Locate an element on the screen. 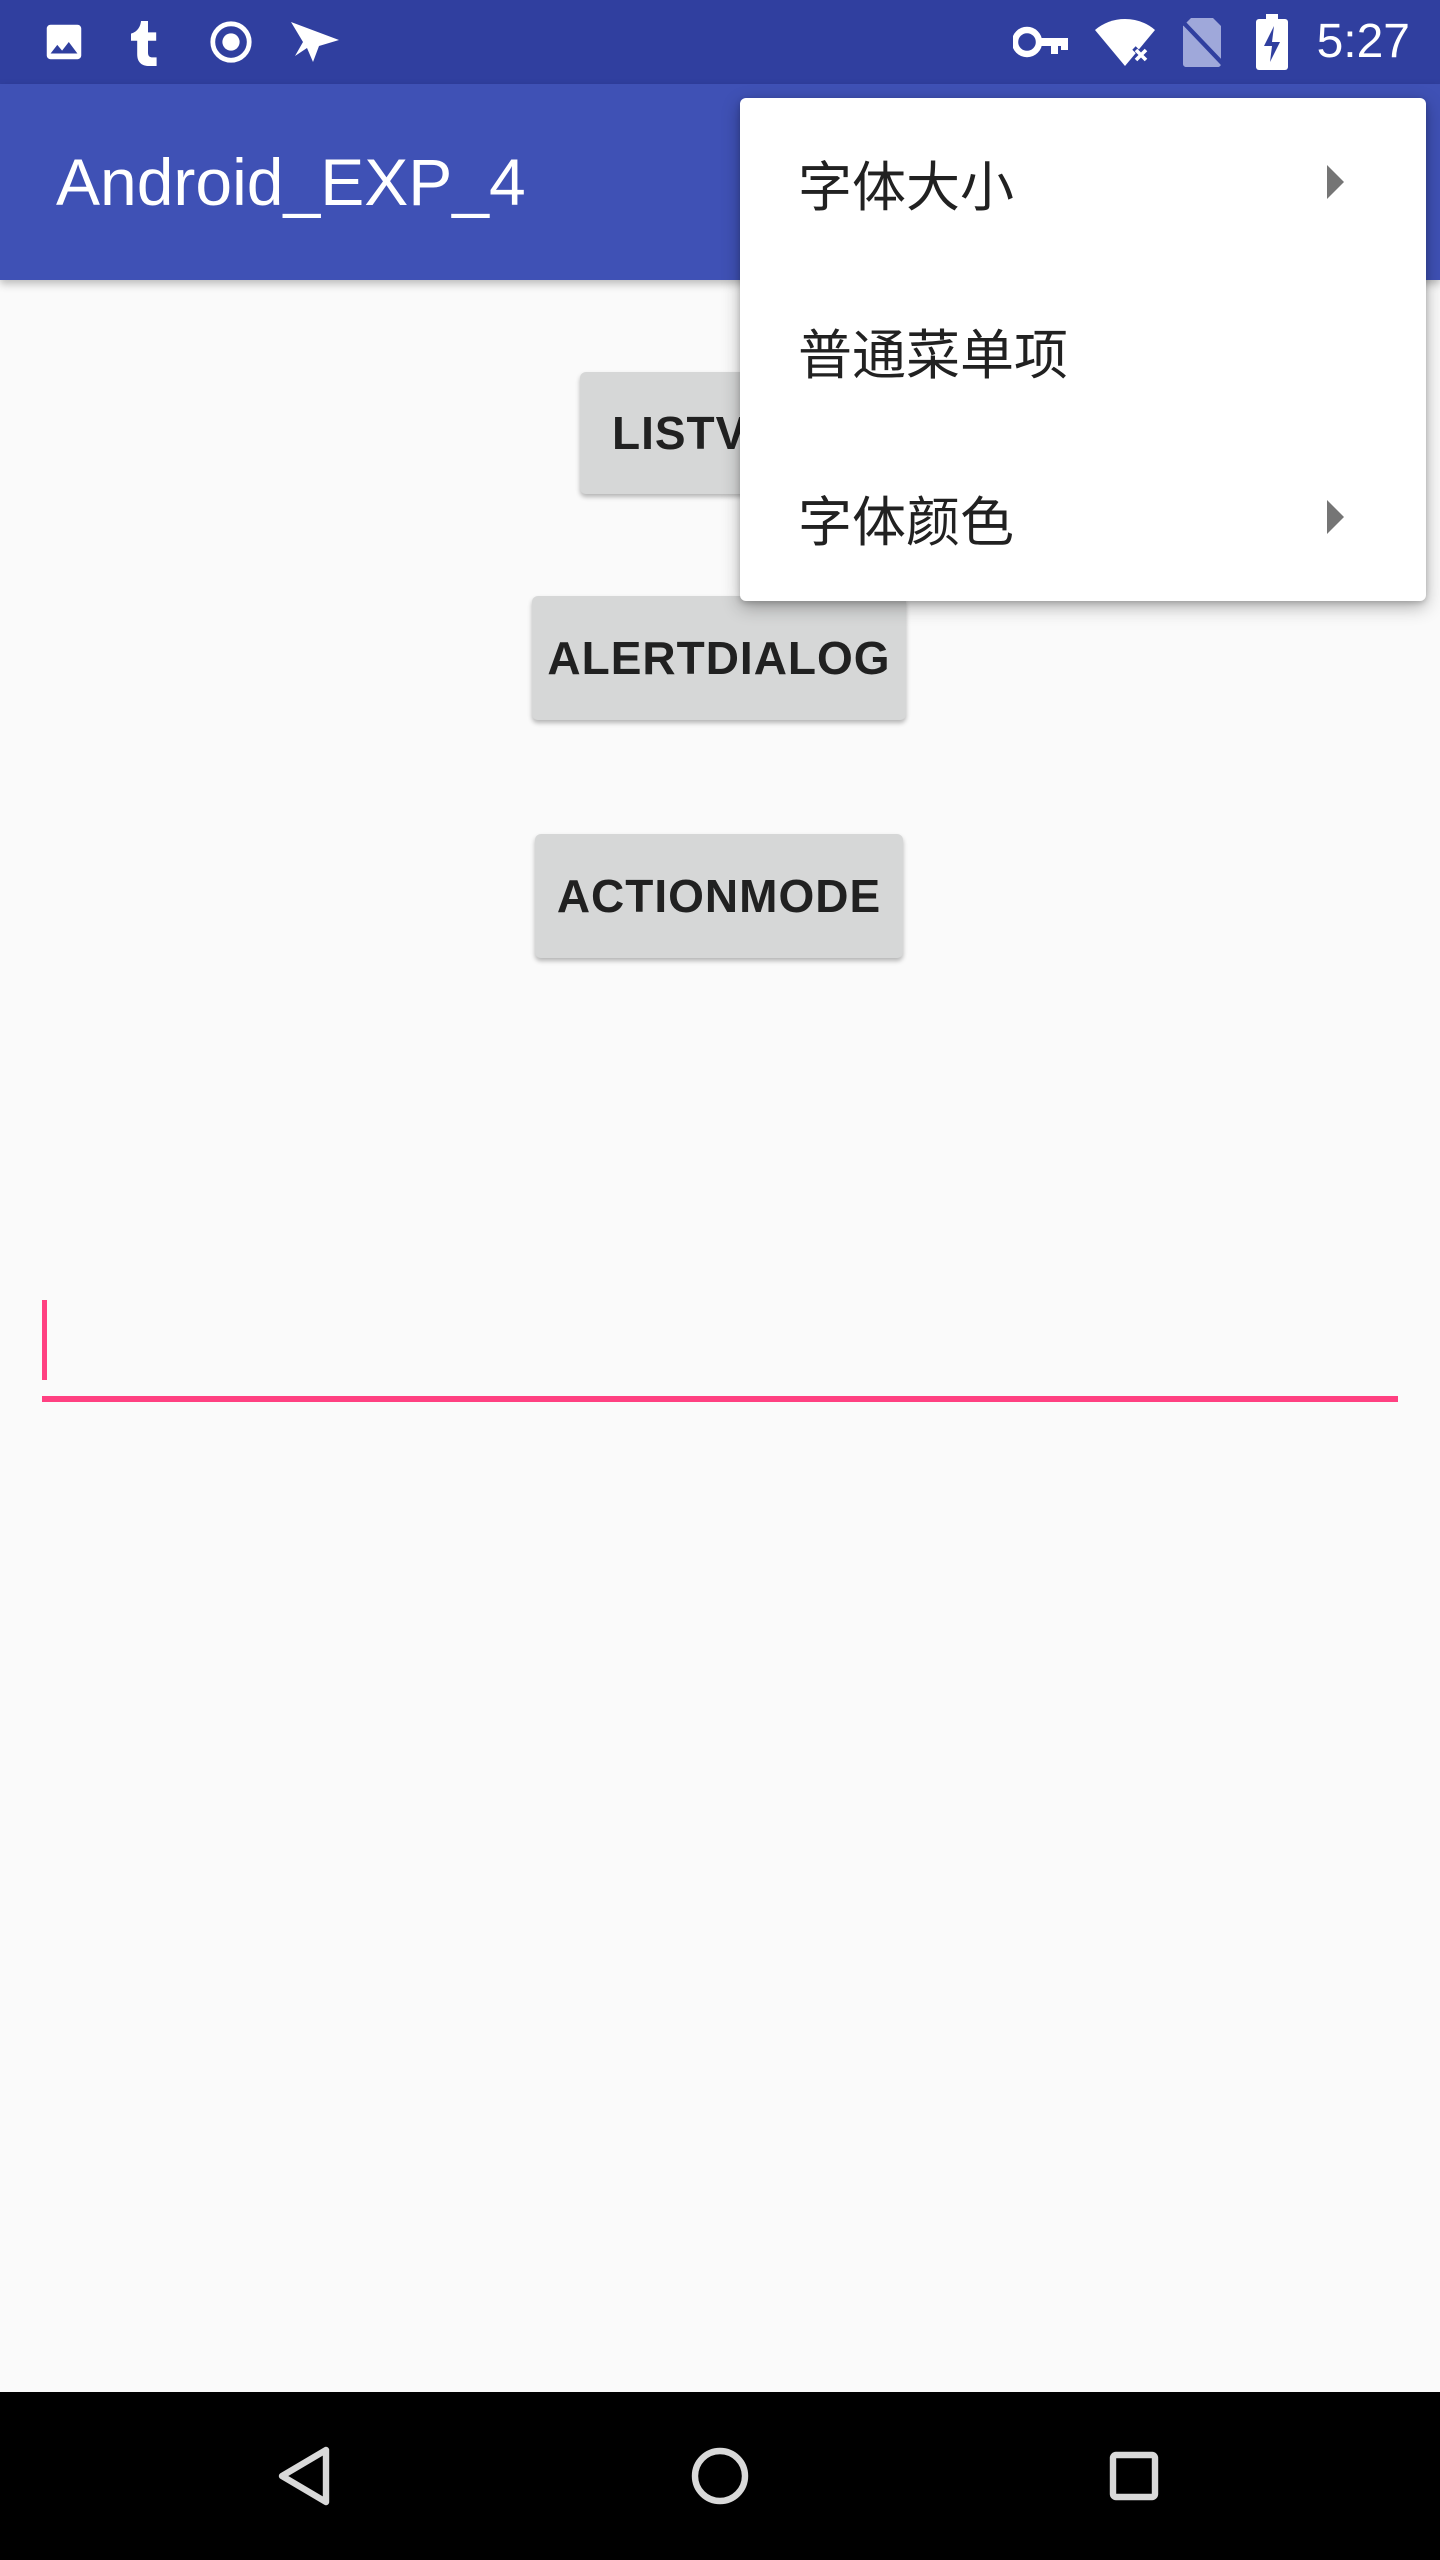 The width and height of the screenshot is (1440, 2560). menu-item-label: 字体大小 is located at coordinates (906, 187).